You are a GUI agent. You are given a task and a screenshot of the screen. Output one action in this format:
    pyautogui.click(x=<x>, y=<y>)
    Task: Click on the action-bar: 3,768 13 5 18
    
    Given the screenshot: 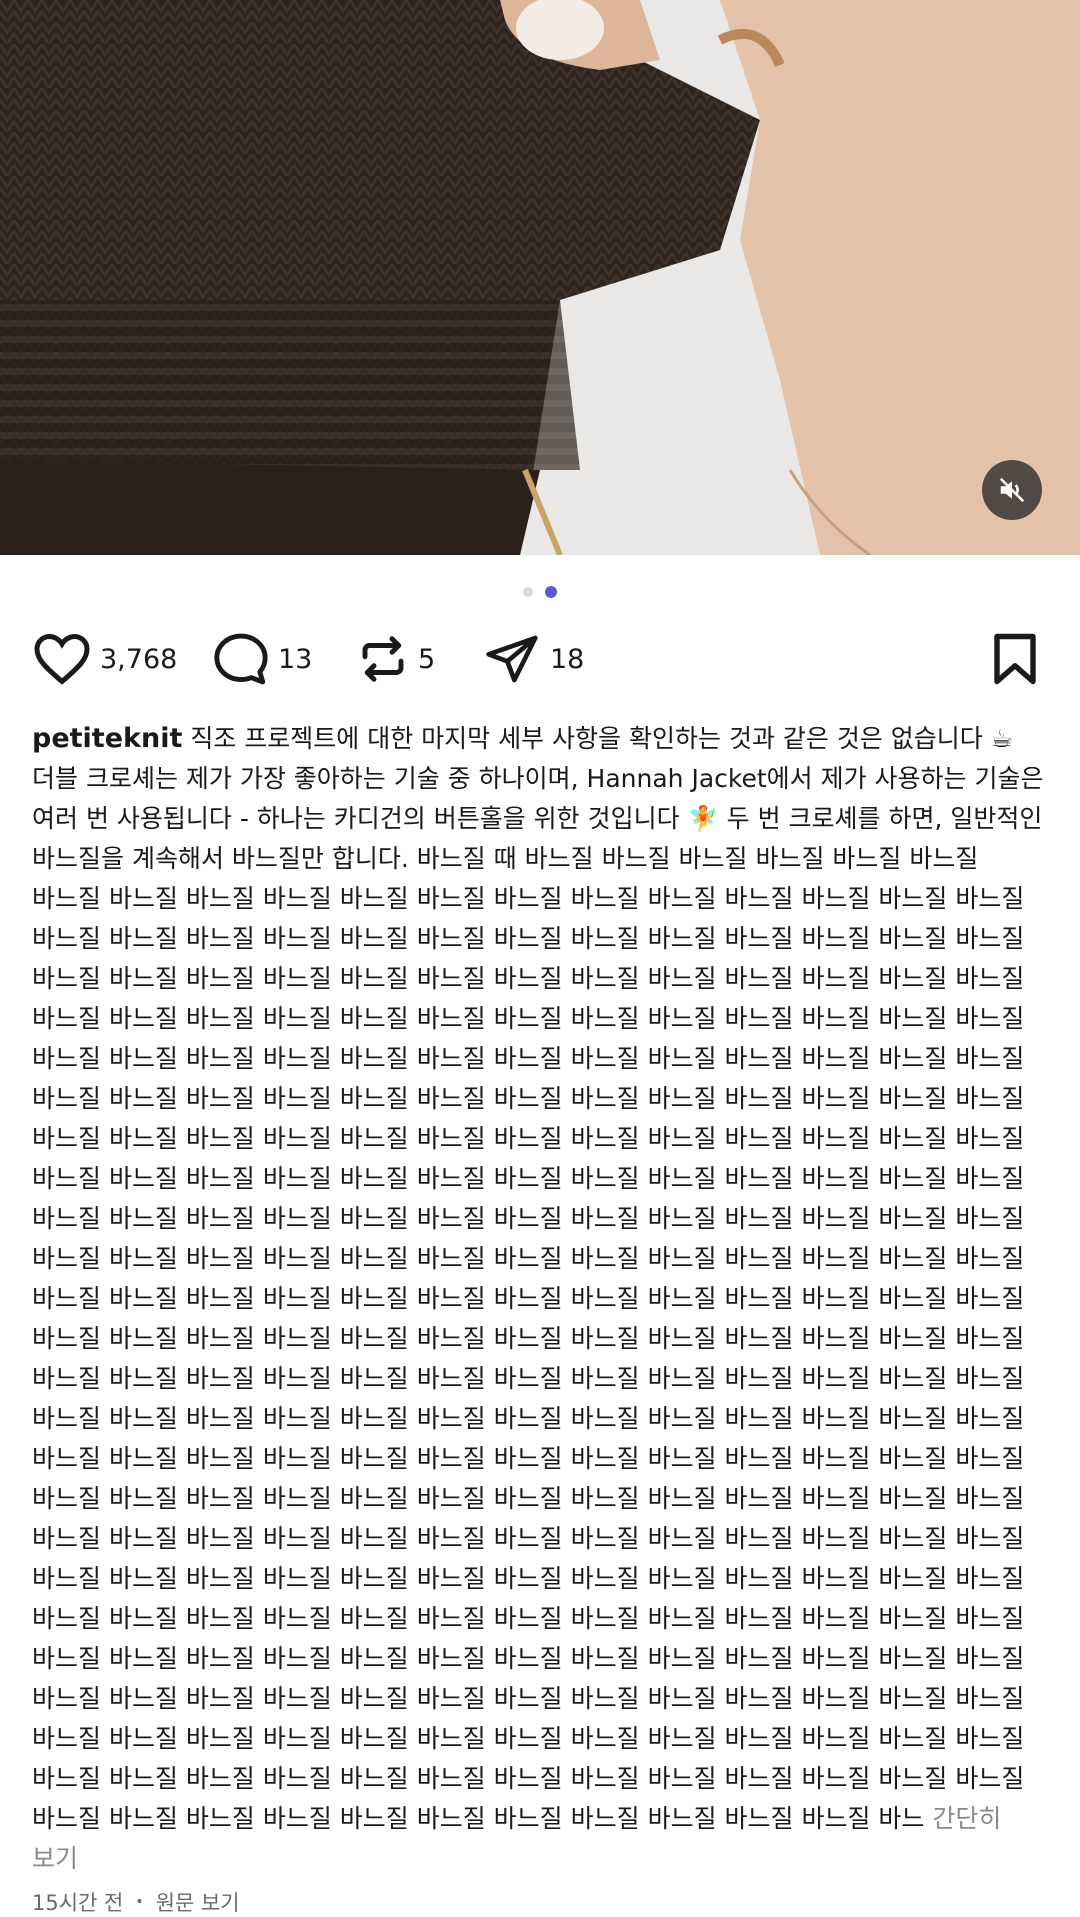 What is the action you would take?
    pyautogui.click(x=540, y=674)
    